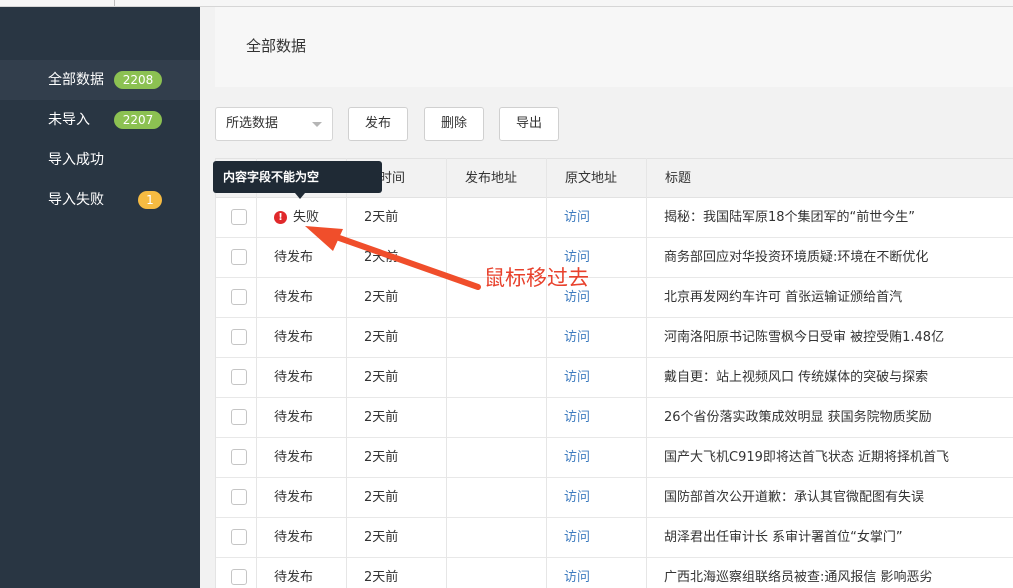 This screenshot has width=1013, height=588. What do you see at coordinates (798, 418) in the screenshot?
I see `title-cell: 26个省份落实政策成效明显 获国务院物质奖励` at bounding box center [798, 418].